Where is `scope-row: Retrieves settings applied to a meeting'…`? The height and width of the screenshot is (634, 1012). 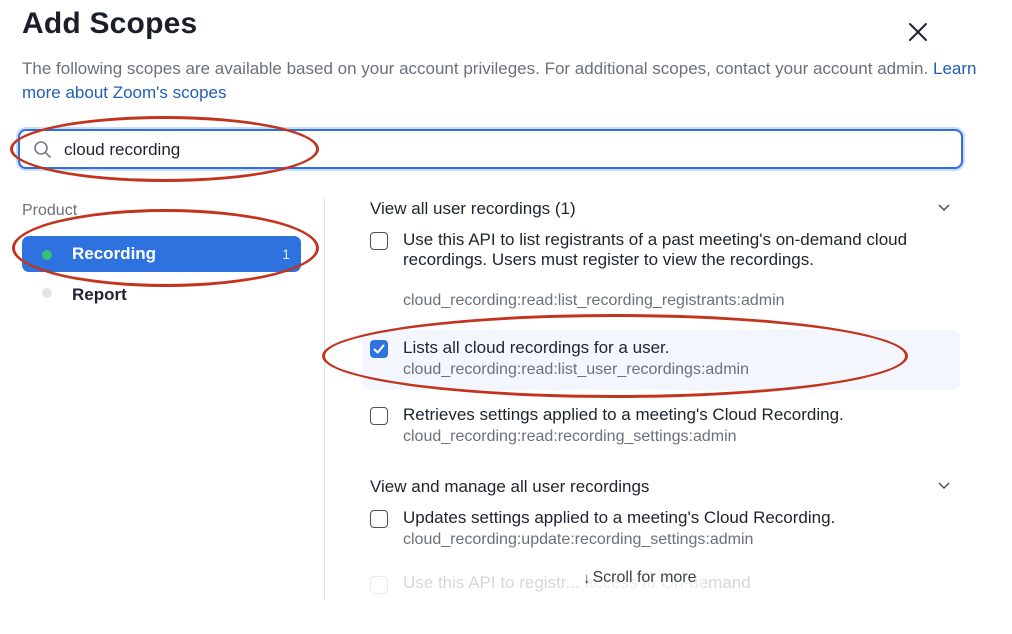
scope-row: Retrieves settings applied to a meeting'… is located at coordinates (661, 426).